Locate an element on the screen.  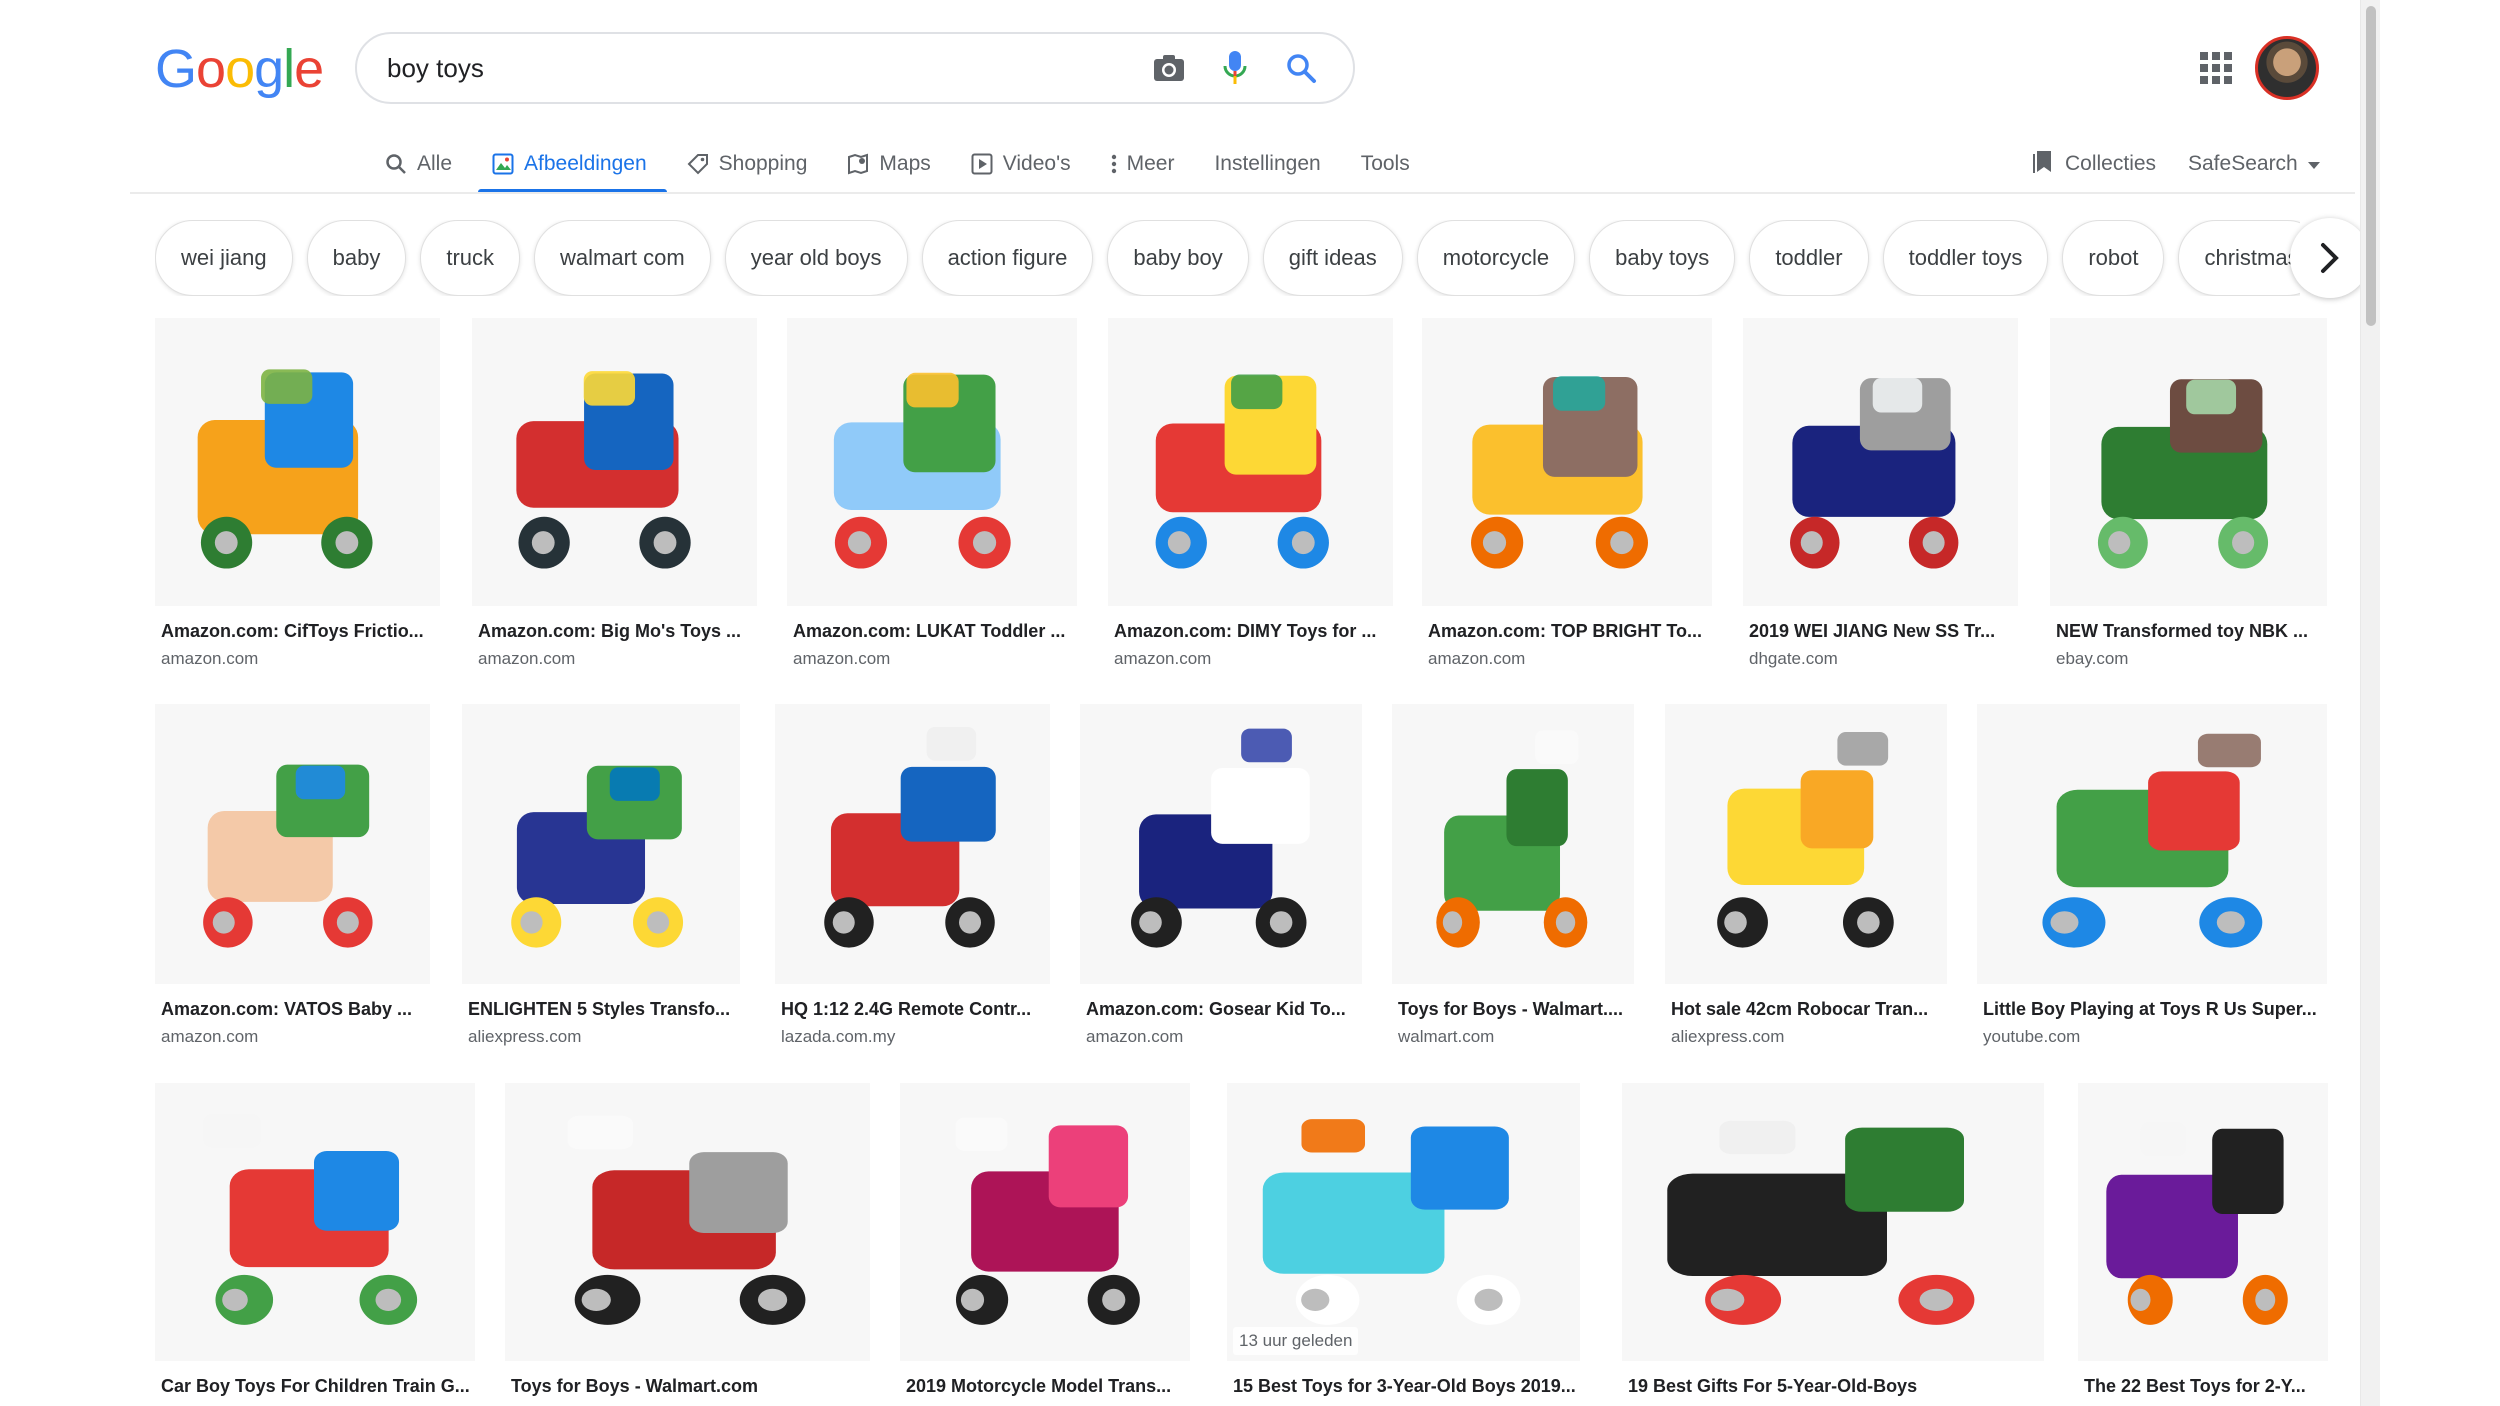
avatar is located at coordinates (2287, 68).